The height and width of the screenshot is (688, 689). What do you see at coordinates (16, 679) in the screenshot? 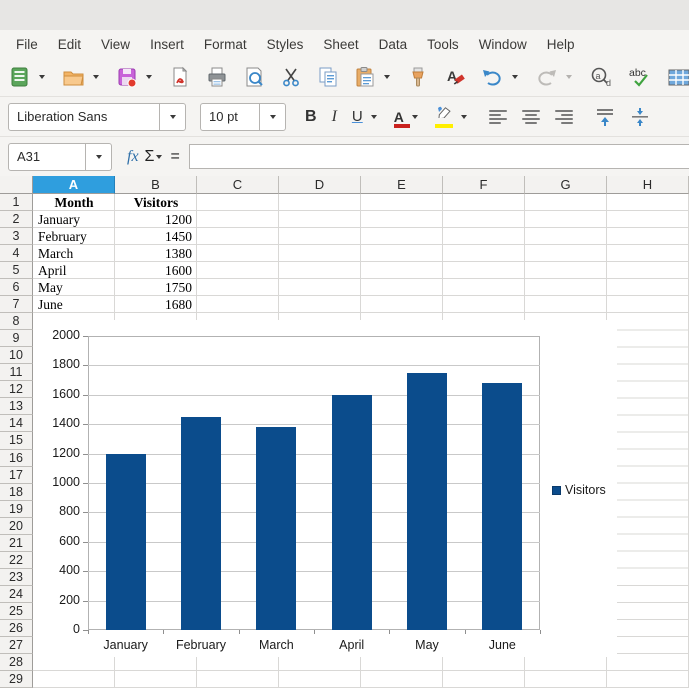
I see `row-header-29: 29` at bounding box center [16, 679].